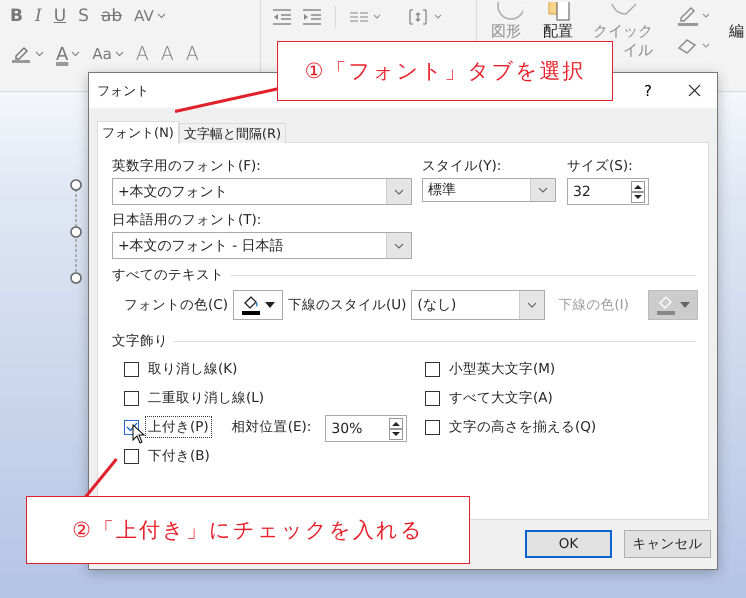 This screenshot has height=598, width=746. What do you see at coordinates (366, 428) in the screenshot?
I see `spin-box: 30%` at bounding box center [366, 428].